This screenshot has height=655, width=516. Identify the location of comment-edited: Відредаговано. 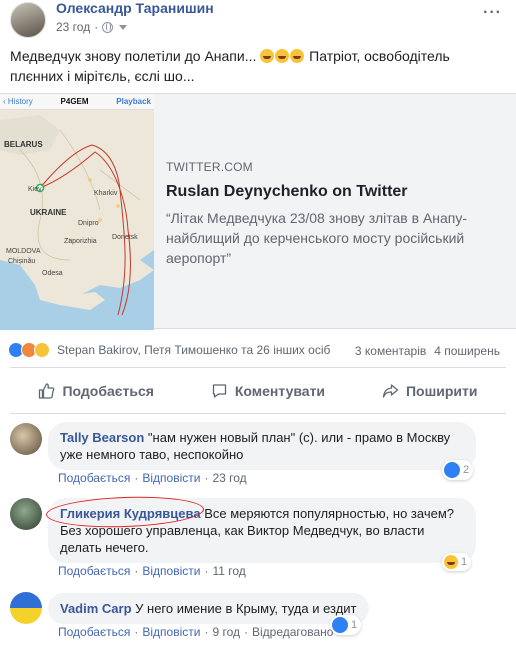
(292, 632).